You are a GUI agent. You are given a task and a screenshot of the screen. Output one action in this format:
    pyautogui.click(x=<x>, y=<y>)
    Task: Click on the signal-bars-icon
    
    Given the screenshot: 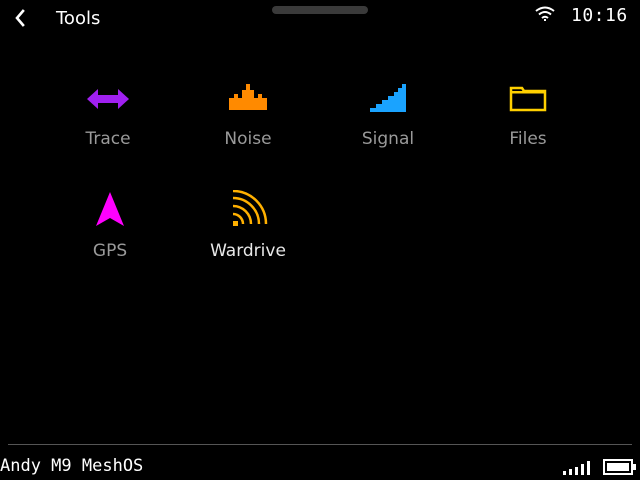 What is the action you would take?
    pyautogui.click(x=576, y=468)
    